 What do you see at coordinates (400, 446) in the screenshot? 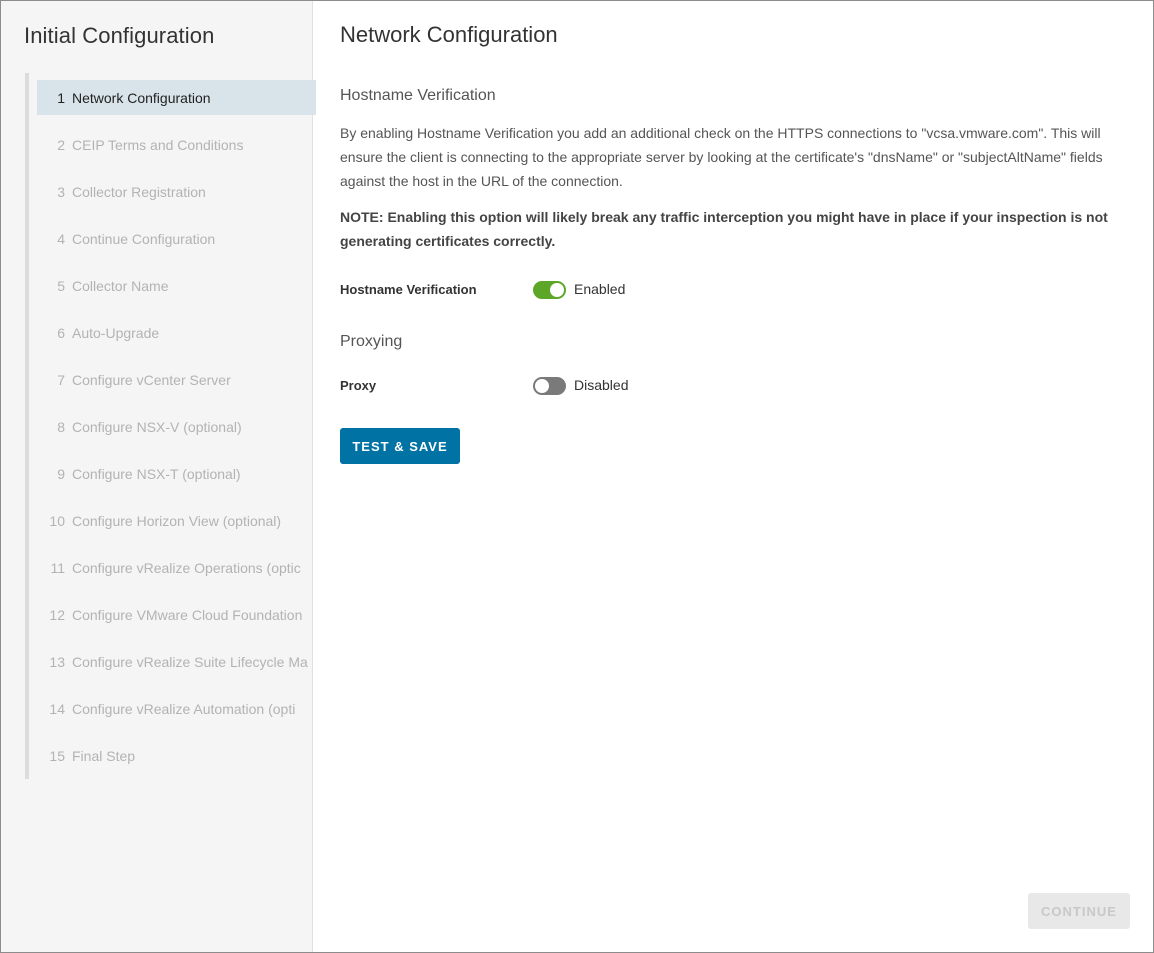
I see `test-save-button: TEST & SAVE` at bounding box center [400, 446].